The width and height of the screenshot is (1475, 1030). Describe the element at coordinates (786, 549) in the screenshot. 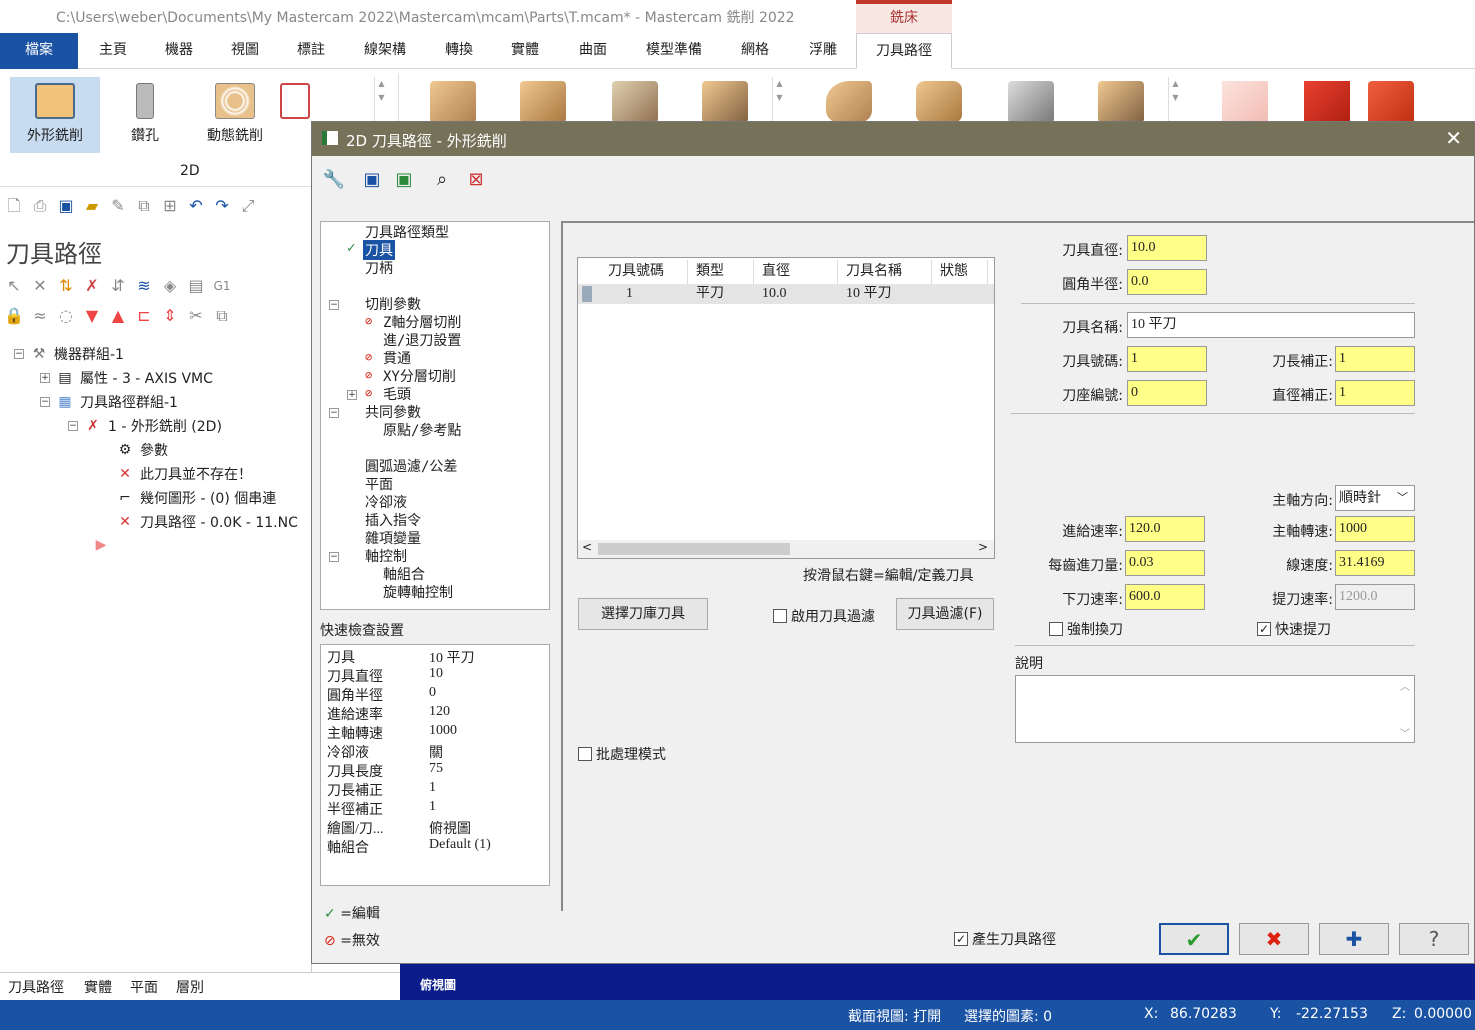

I see `horizontal-scrollbar: < >` at that location.